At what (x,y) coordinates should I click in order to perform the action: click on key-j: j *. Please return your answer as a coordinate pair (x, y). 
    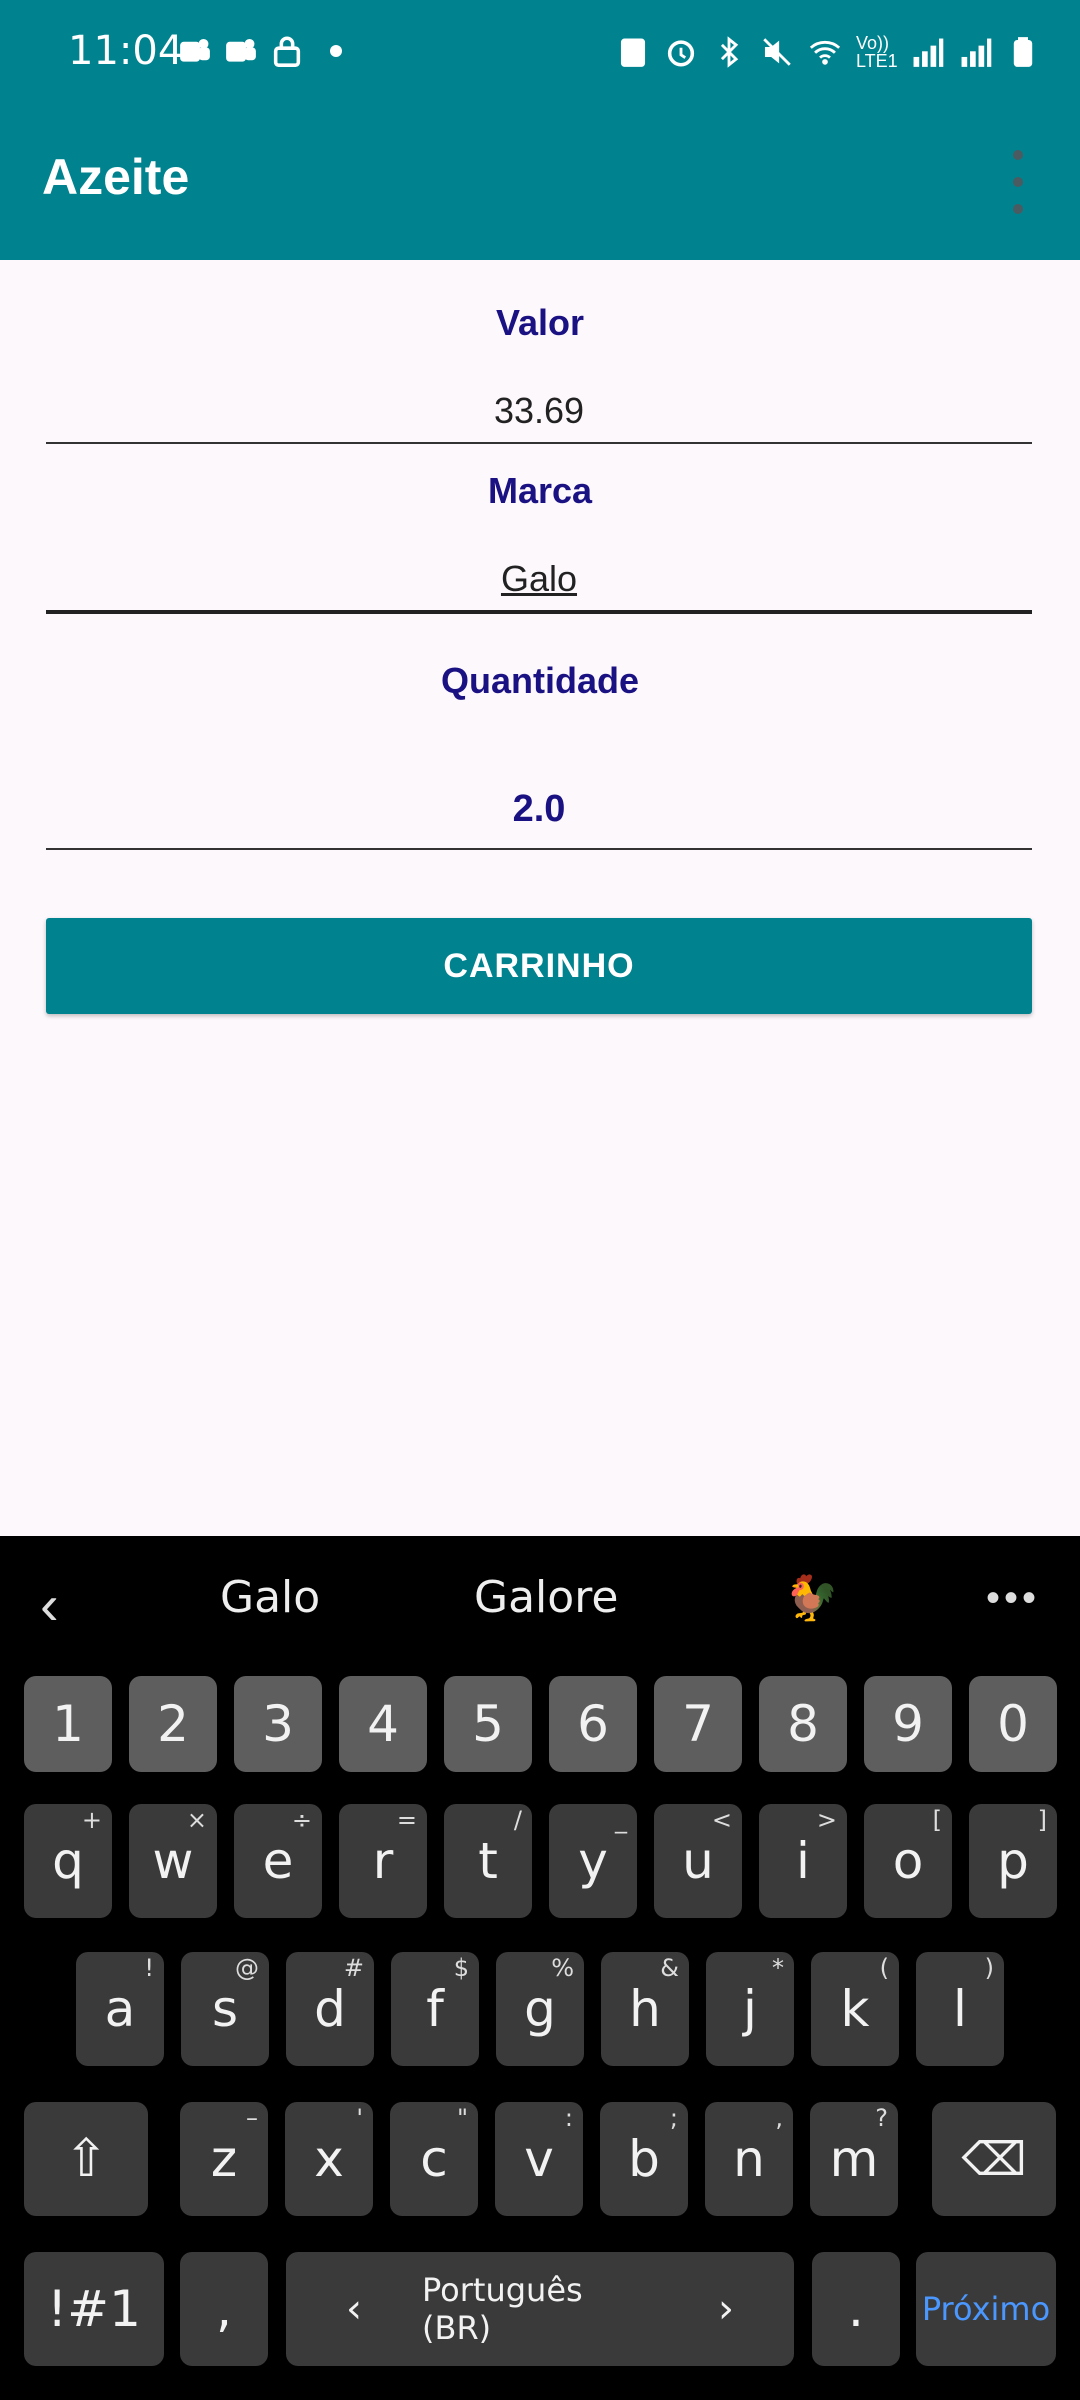
    Looking at the image, I should click on (750, 2009).